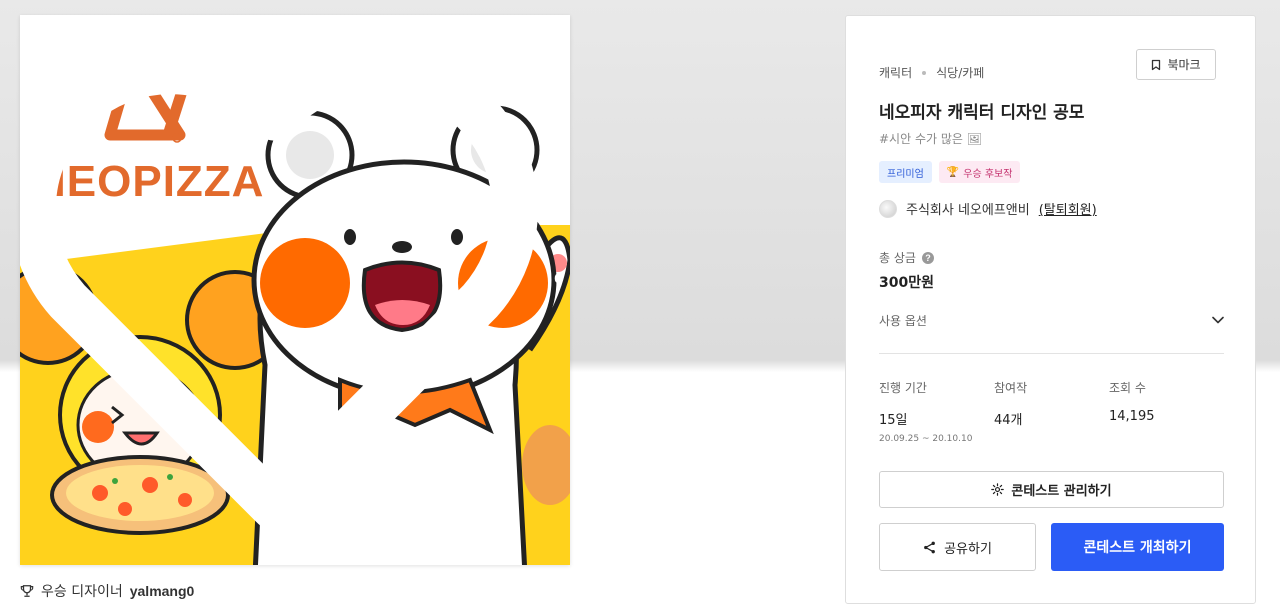 The height and width of the screenshot is (611, 1280). Describe the element at coordinates (162, 591) in the screenshot. I see `winner-name: yalmang0` at that location.